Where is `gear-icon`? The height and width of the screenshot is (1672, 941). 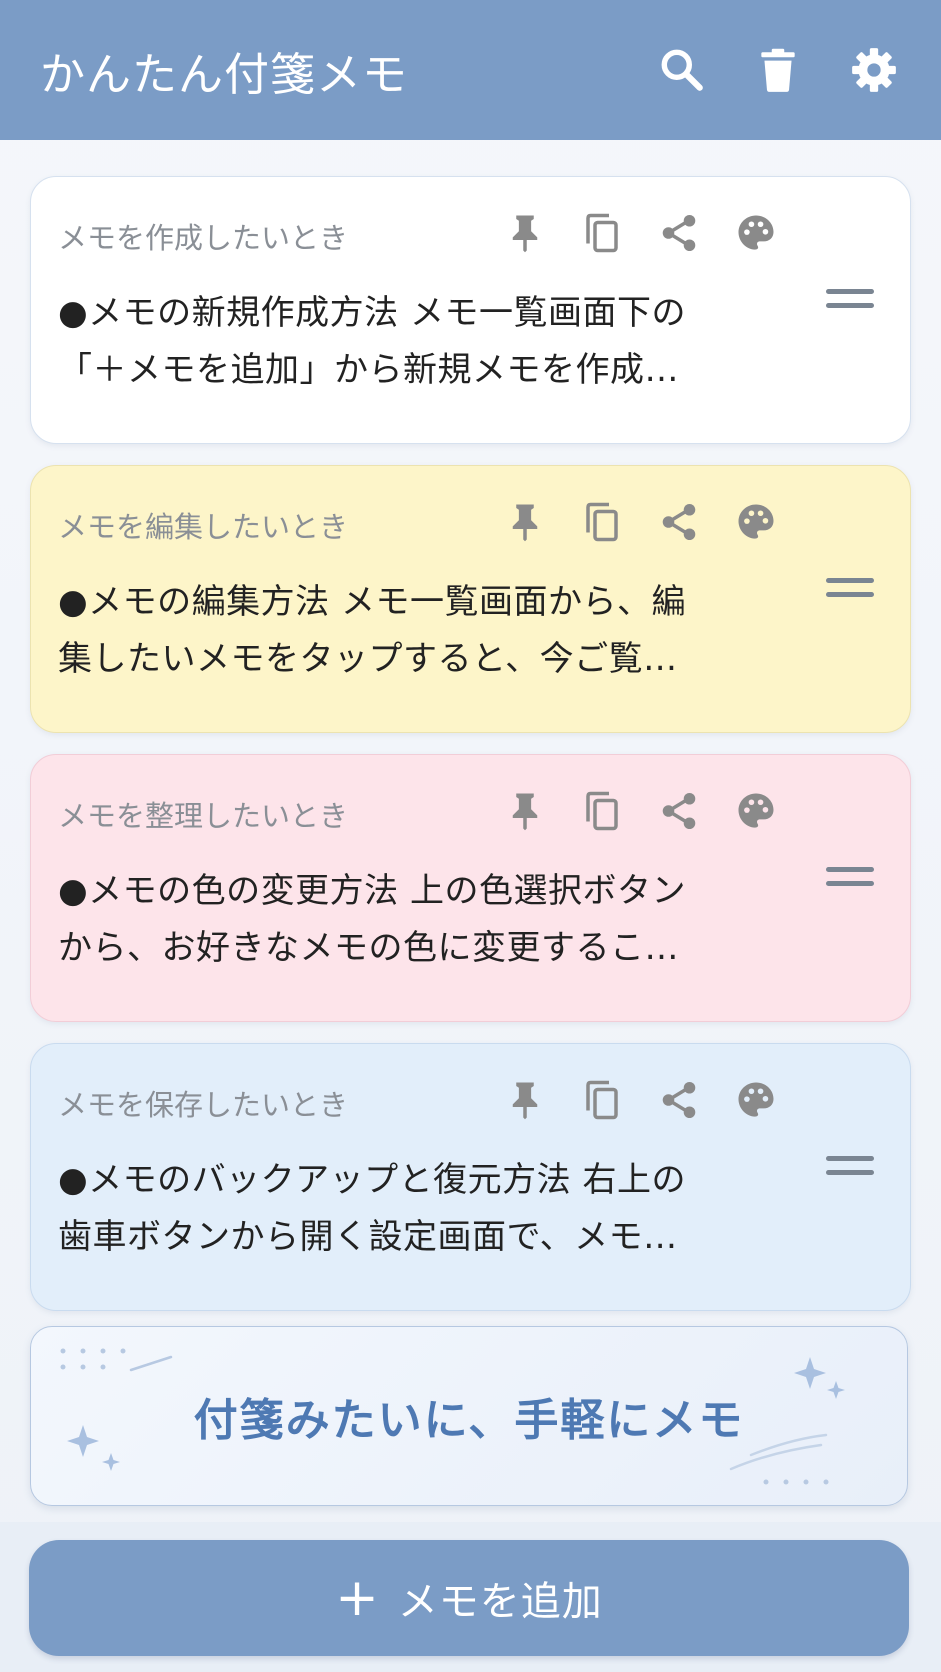
gear-icon is located at coordinates (874, 70).